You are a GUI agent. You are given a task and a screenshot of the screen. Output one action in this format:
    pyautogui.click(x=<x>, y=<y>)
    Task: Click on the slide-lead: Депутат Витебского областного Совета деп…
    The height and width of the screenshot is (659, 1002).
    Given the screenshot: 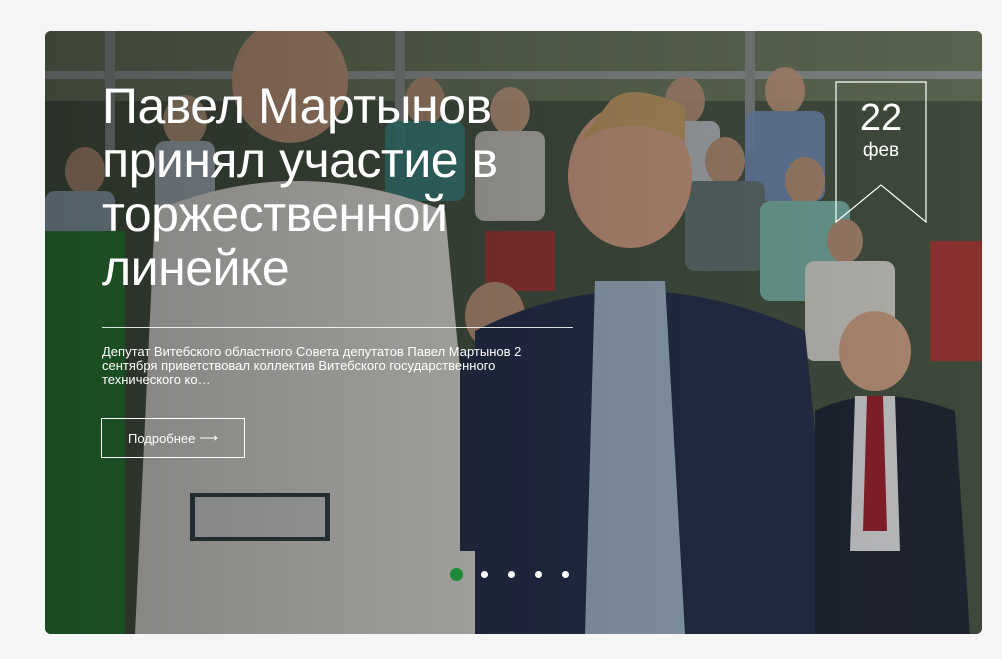 What is the action you would take?
    pyautogui.click(x=312, y=366)
    